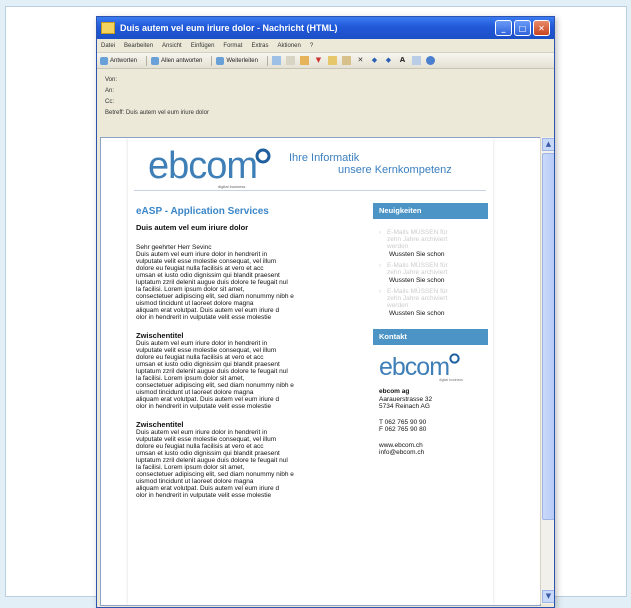 The width and height of the screenshot is (631, 608). What do you see at coordinates (548, 336) in the screenshot?
I see `scroll-thumb` at bounding box center [548, 336].